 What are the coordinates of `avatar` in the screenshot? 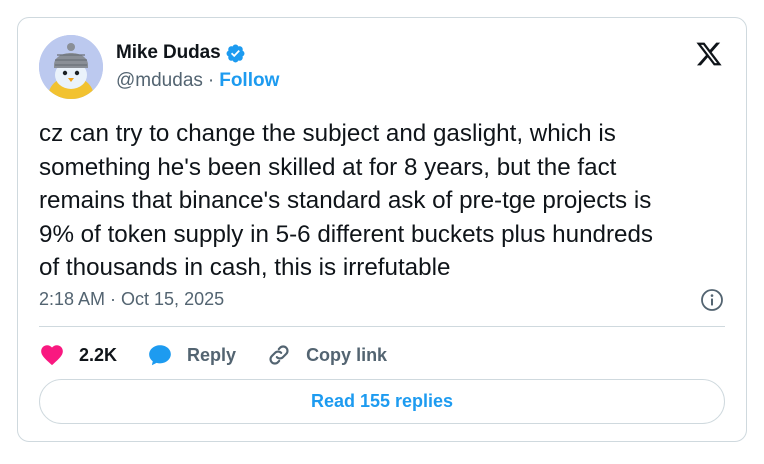 It's located at (71, 67).